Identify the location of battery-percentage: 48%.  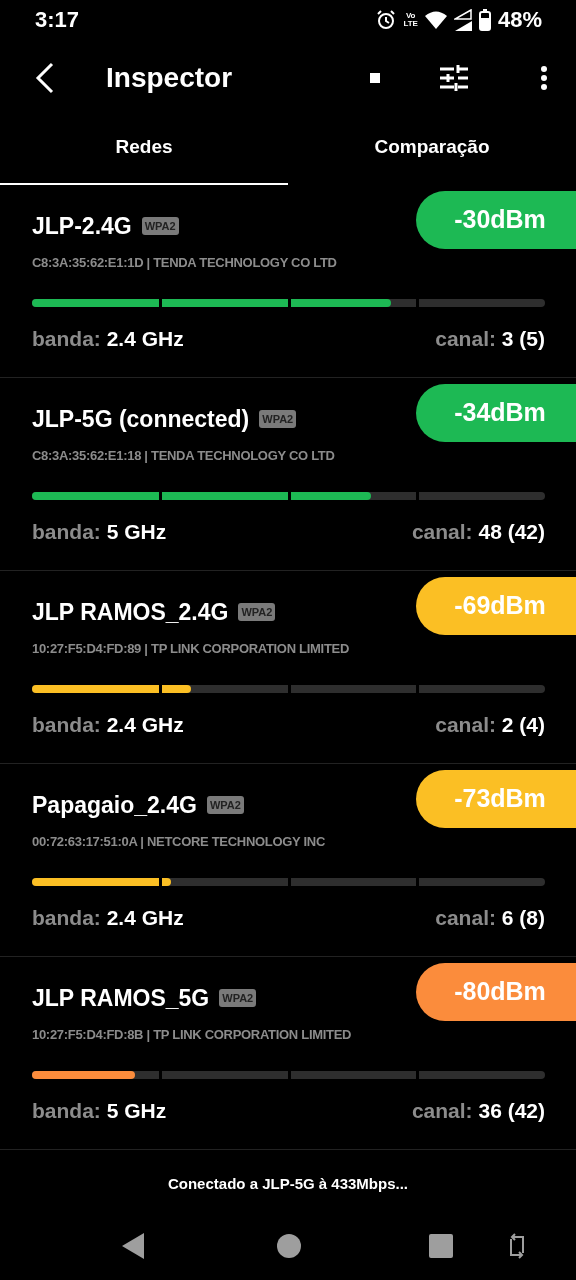
(519, 20).